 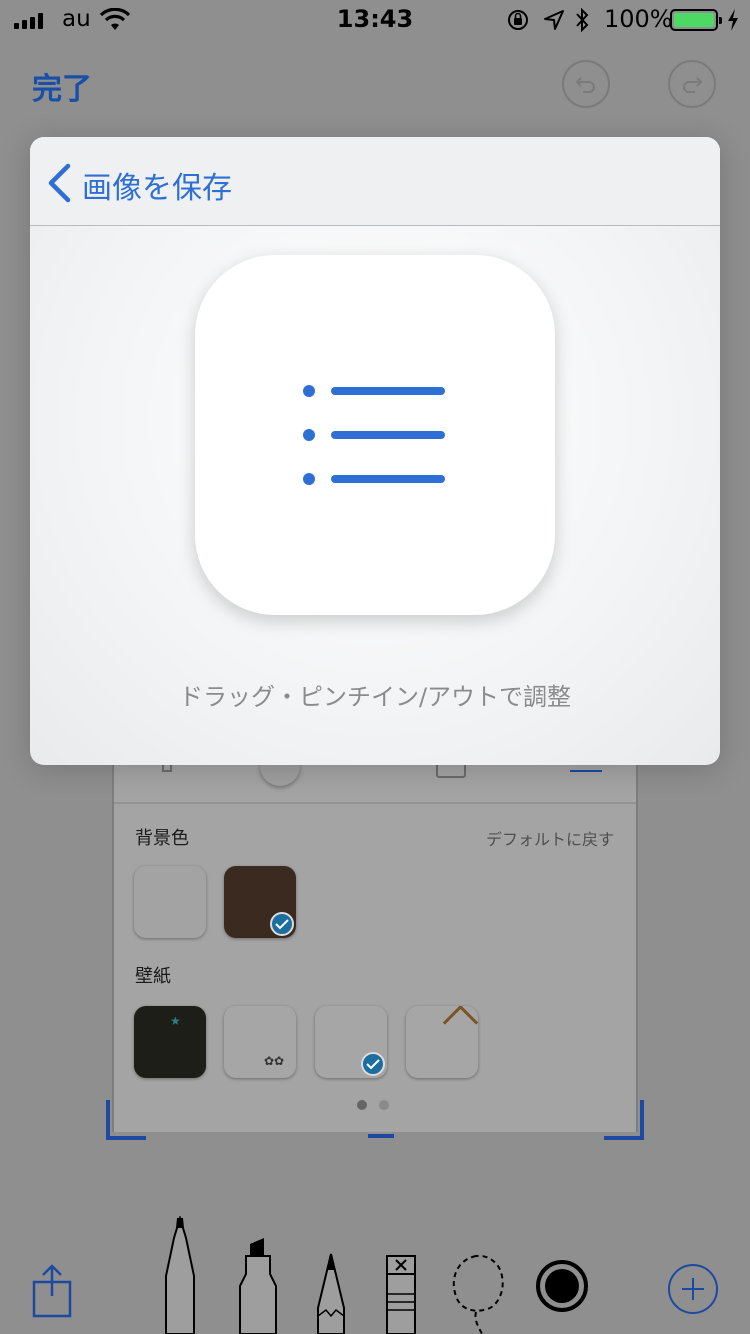 I want to click on popover-header: 画像を保存, so click(x=375, y=181).